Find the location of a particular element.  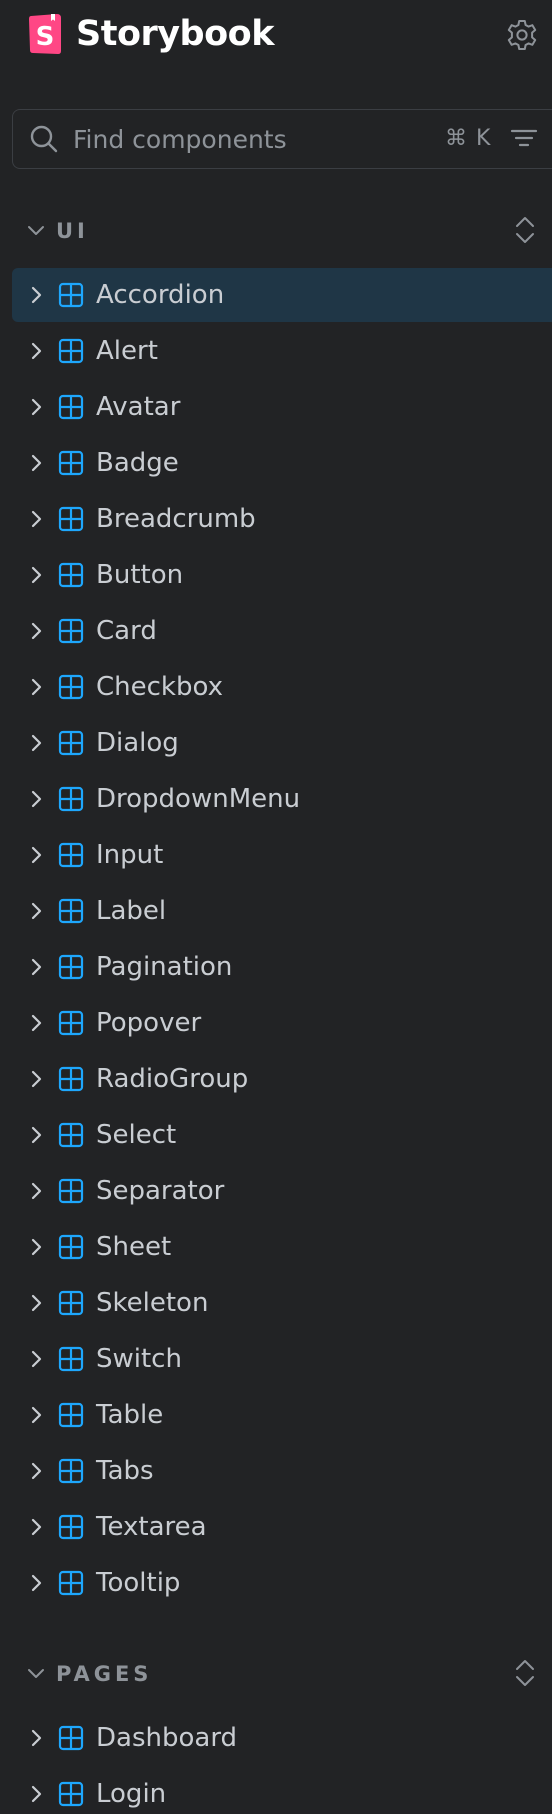

tree-item-checkbox: Checkbox is located at coordinates (282, 687).